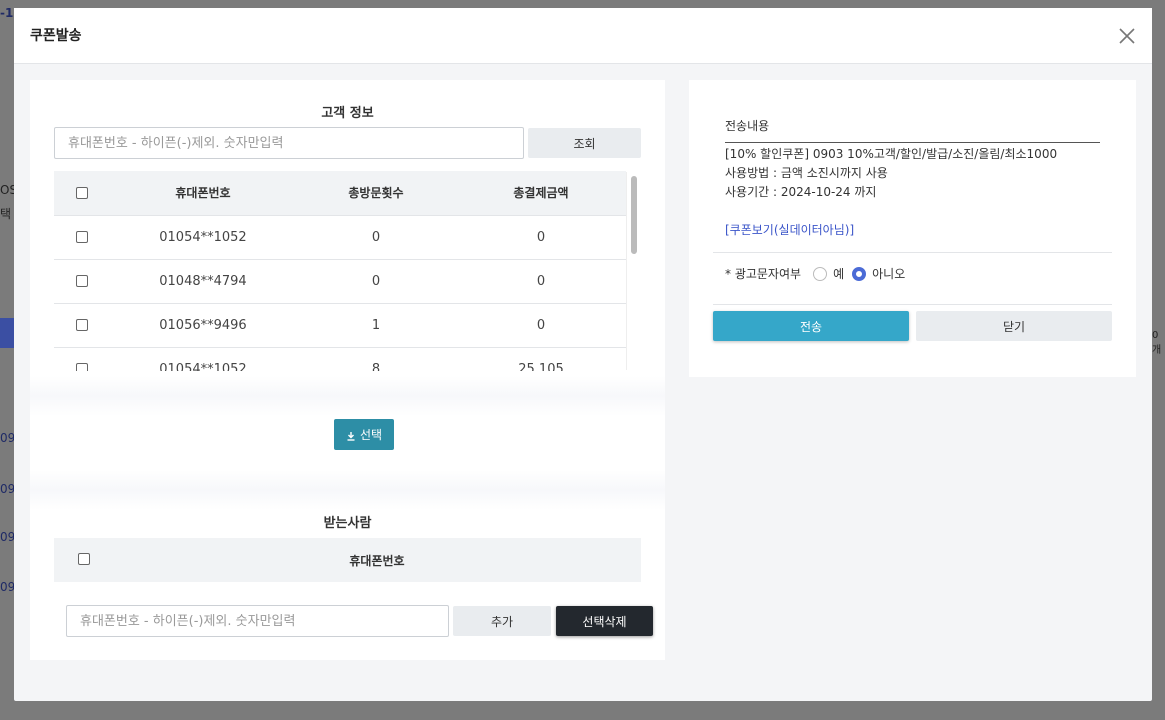  What do you see at coordinates (541, 358) in the screenshot?
I see `cell-amount: 25,105` at bounding box center [541, 358].